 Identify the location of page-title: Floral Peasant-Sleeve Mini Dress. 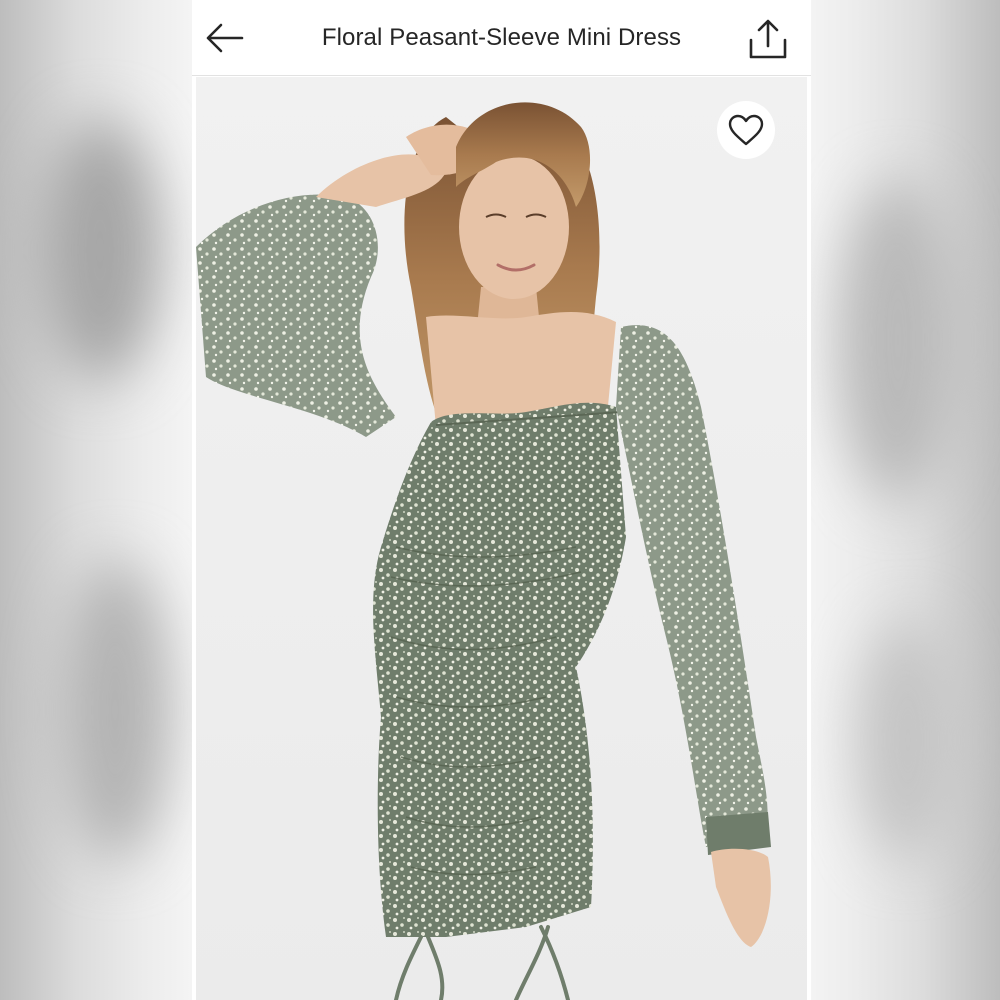
(501, 37).